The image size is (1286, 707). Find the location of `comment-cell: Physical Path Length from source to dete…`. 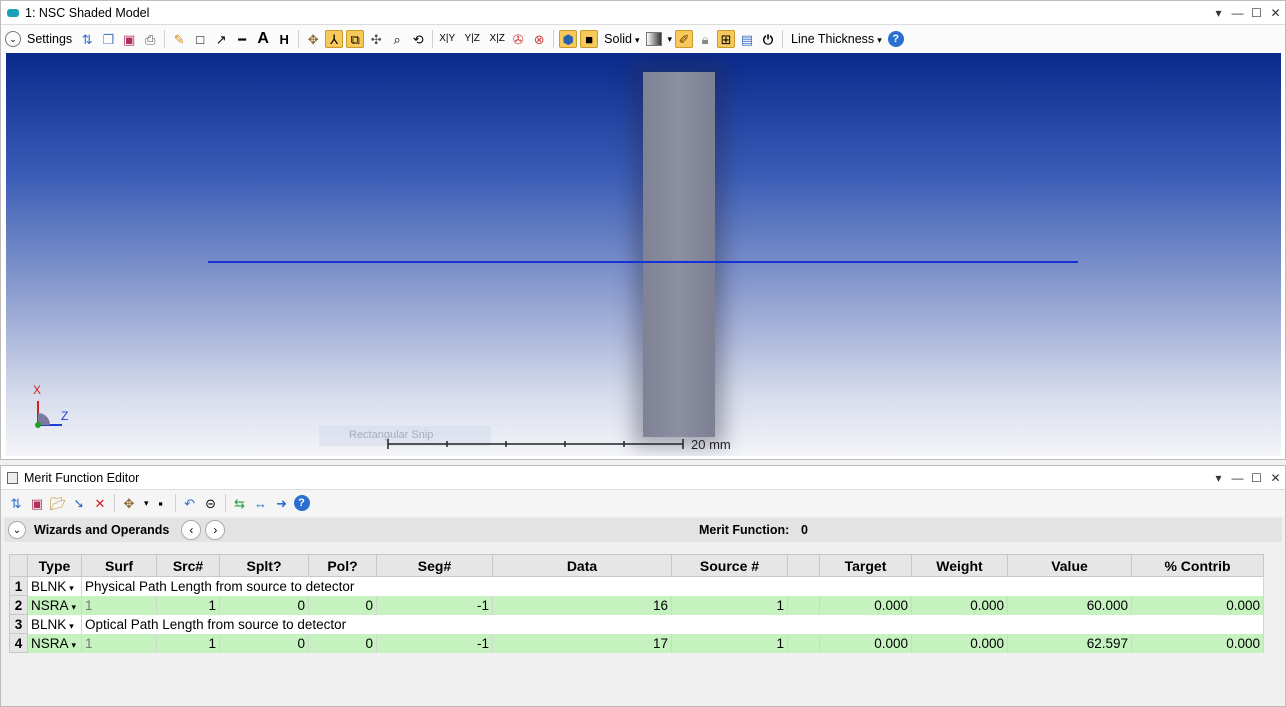

comment-cell: Physical Path Length from source to dete… is located at coordinates (672, 586).